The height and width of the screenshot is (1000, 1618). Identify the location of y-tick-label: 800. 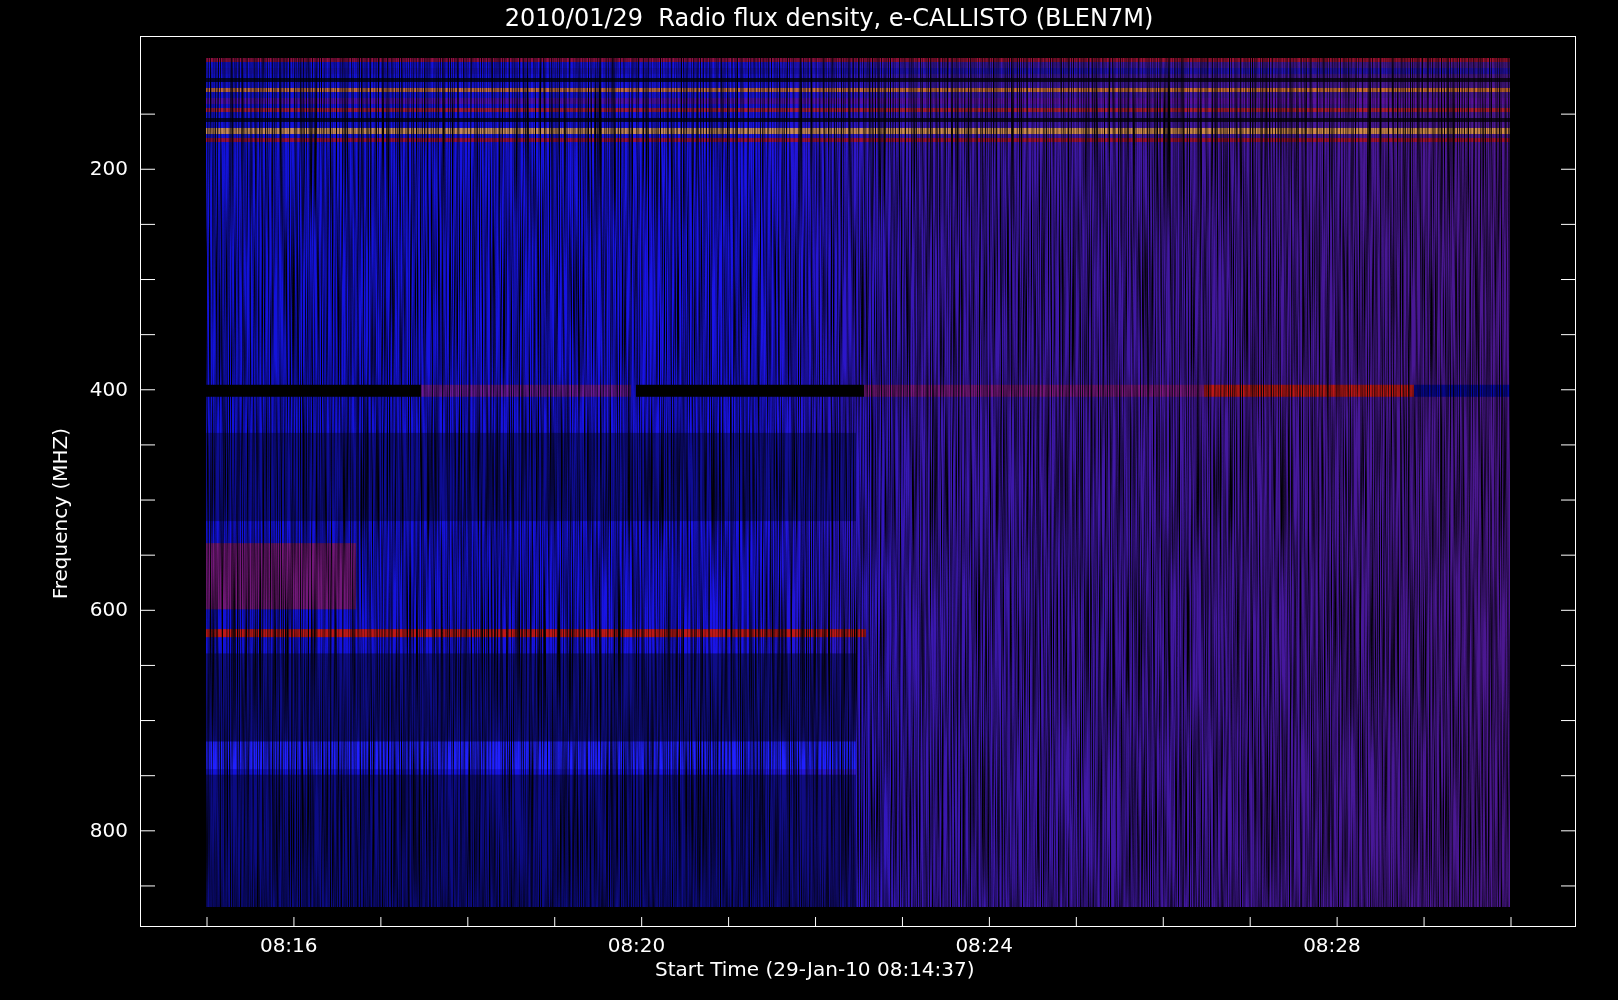
(108, 829).